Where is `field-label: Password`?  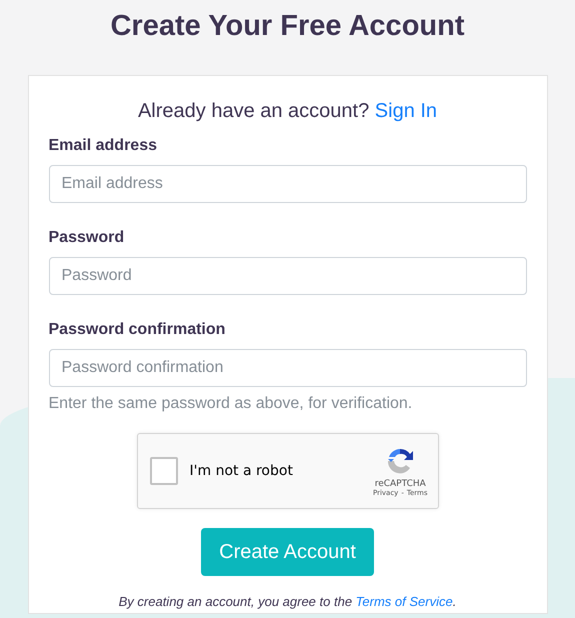 field-label: Password is located at coordinates (87, 238).